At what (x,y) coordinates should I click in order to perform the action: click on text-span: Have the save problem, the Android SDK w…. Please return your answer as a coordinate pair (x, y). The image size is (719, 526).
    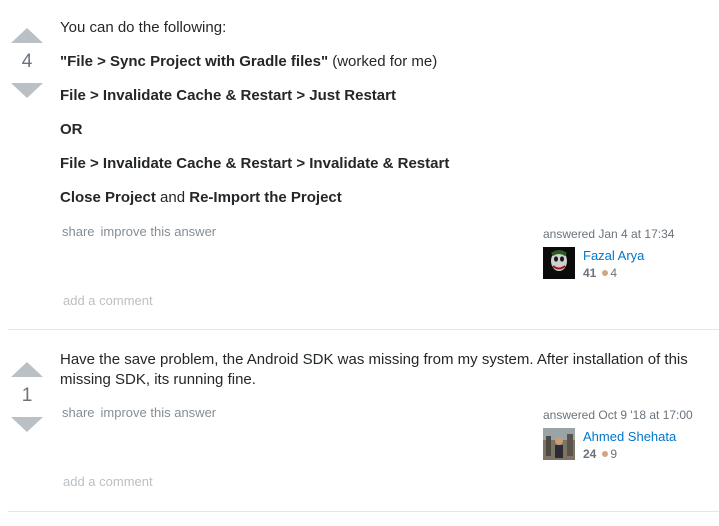
    Looking at the image, I should click on (374, 369).